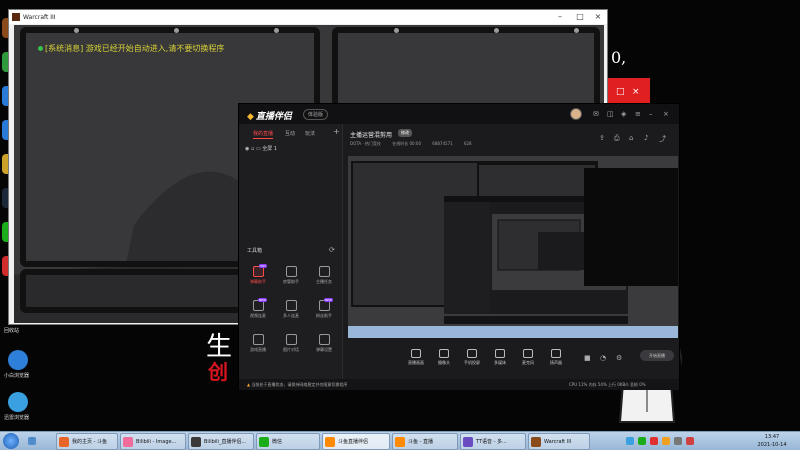 This screenshot has width=800, height=450. What do you see at coordinates (619, 358) in the screenshot?
I see `settings-gear-icon: ⚙` at bounding box center [619, 358].